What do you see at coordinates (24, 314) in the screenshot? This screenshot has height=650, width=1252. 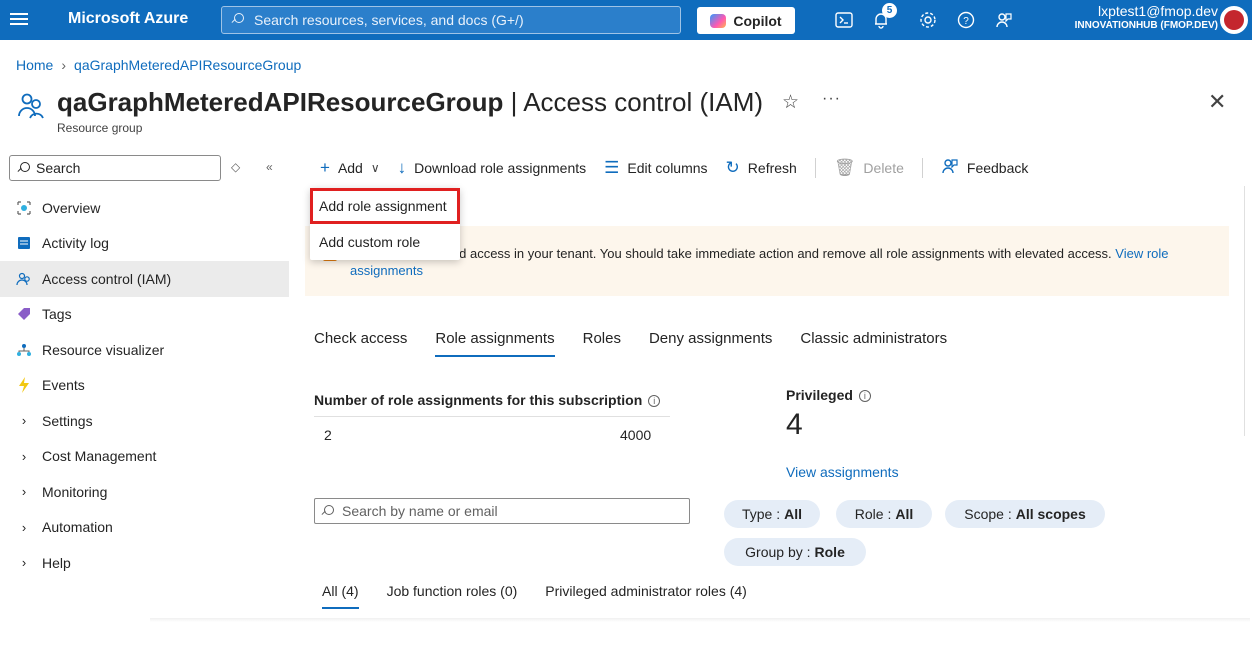 I see `tag-icon` at bounding box center [24, 314].